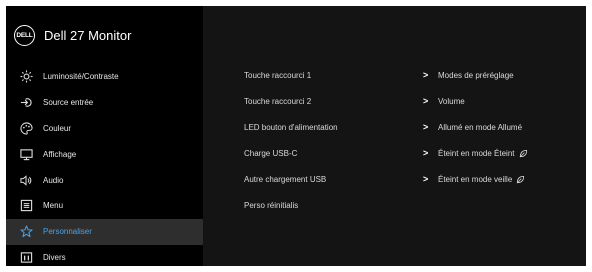 The image size is (592, 272). Describe the element at coordinates (26, 102) in the screenshot. I see `input-source-icon` at that location.